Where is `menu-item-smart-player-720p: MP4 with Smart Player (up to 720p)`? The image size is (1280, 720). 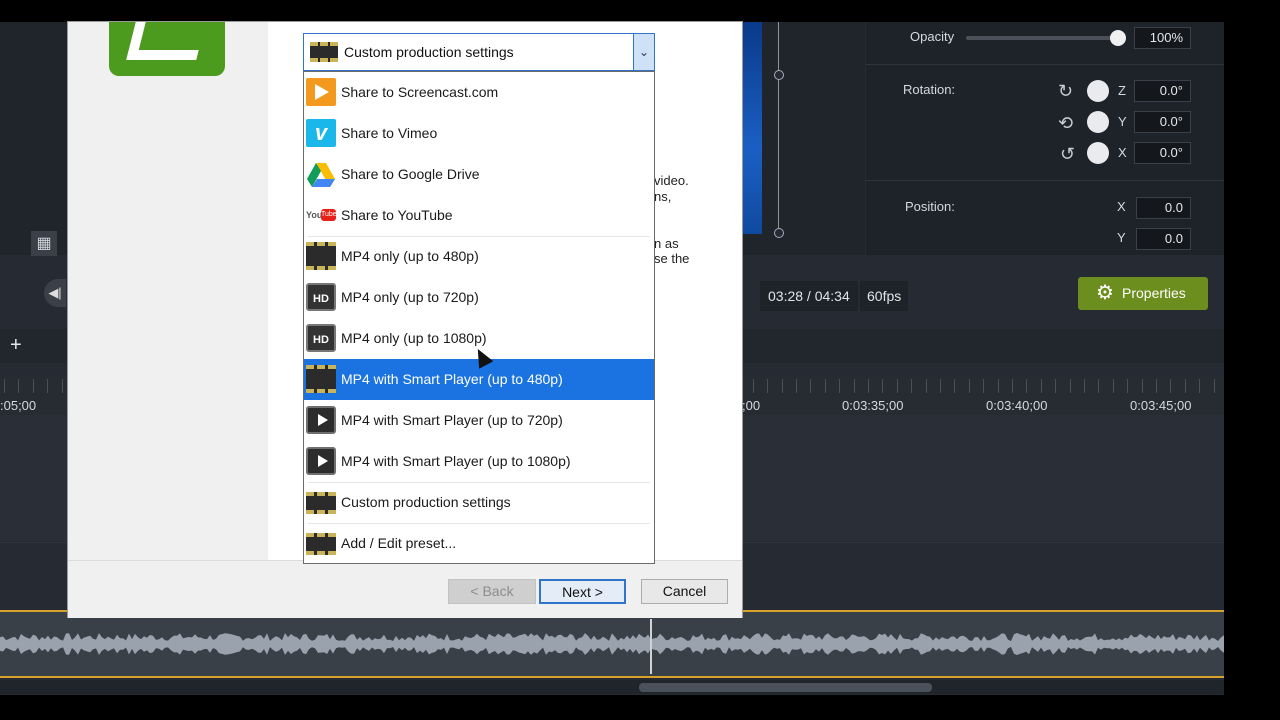 menu-item-smart-player-720p: MP4 with Smart Player (up to 720p) is located at coordinates (479, 420).